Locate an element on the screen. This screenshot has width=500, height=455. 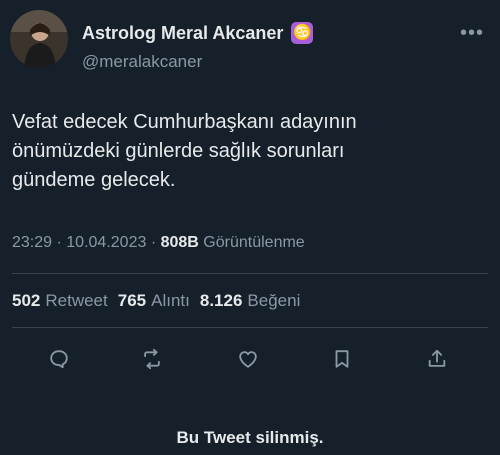
like-button is located at coordinates (248, 359).